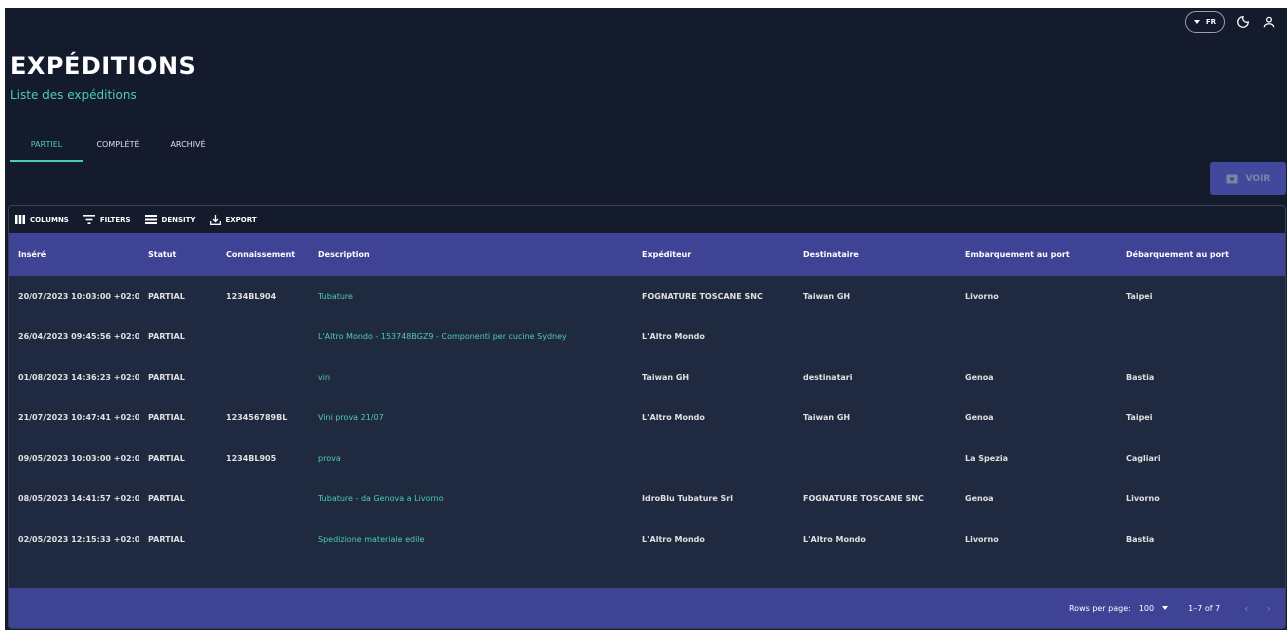 The width and height of the screenshot is (1287, 630). What do you see at coordinates (78, 296) in the screenshot?
I see `cell-inserted: 20/07/2023 10:03:00 +02:00` at bounding box center [78, 296].